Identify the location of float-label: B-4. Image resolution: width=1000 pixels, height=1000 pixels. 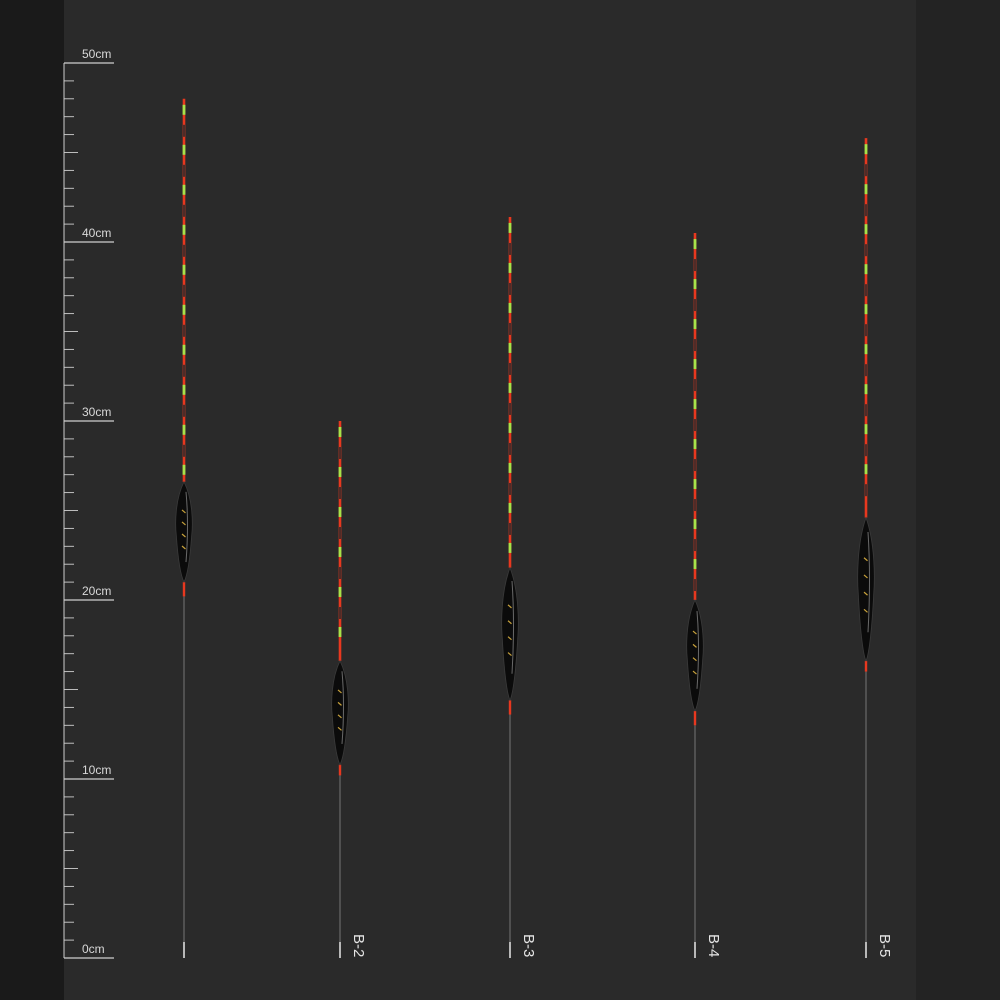
(713, 945).